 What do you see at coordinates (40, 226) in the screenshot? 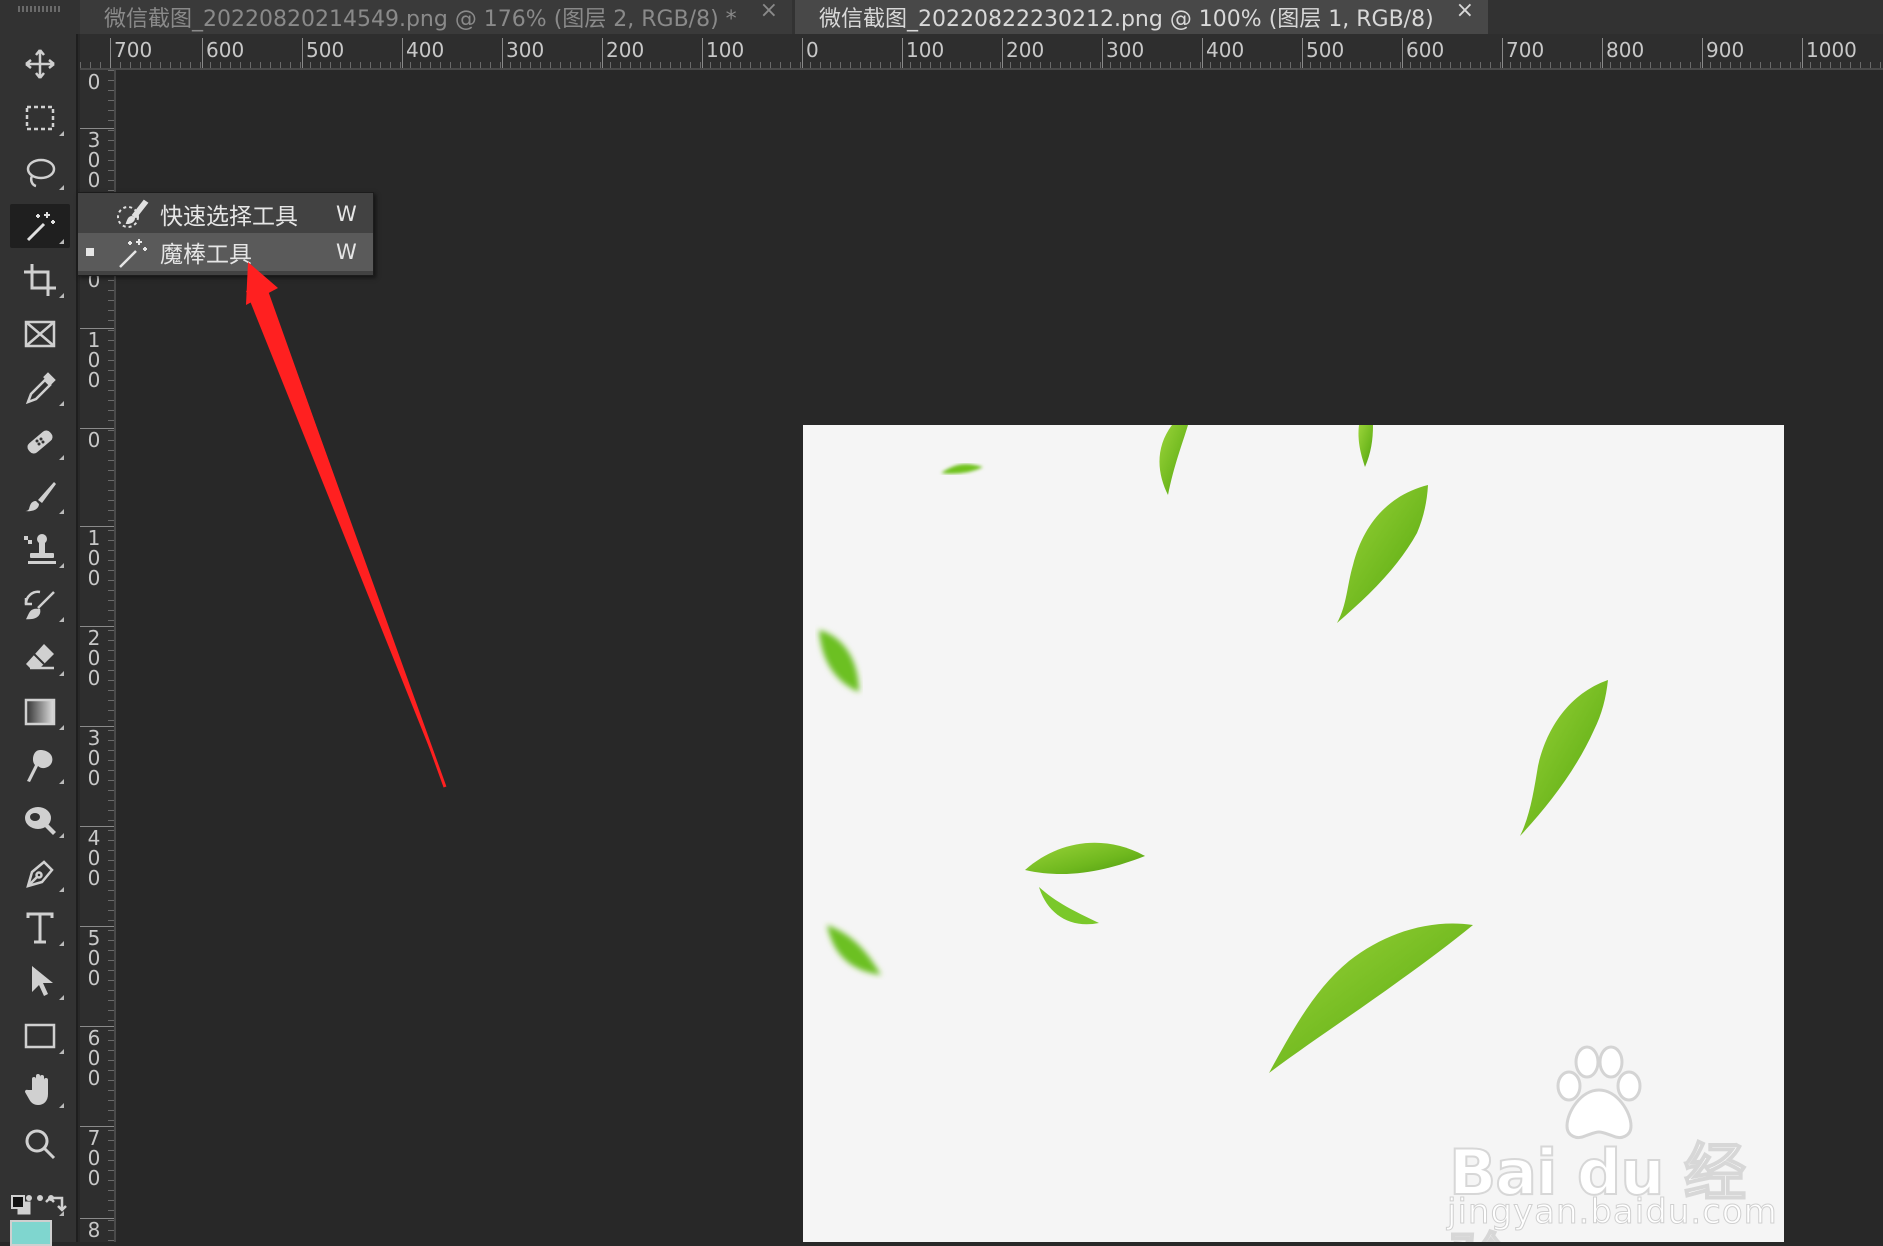
I see `magic-wand-tool` at bounding box center [40, 226].